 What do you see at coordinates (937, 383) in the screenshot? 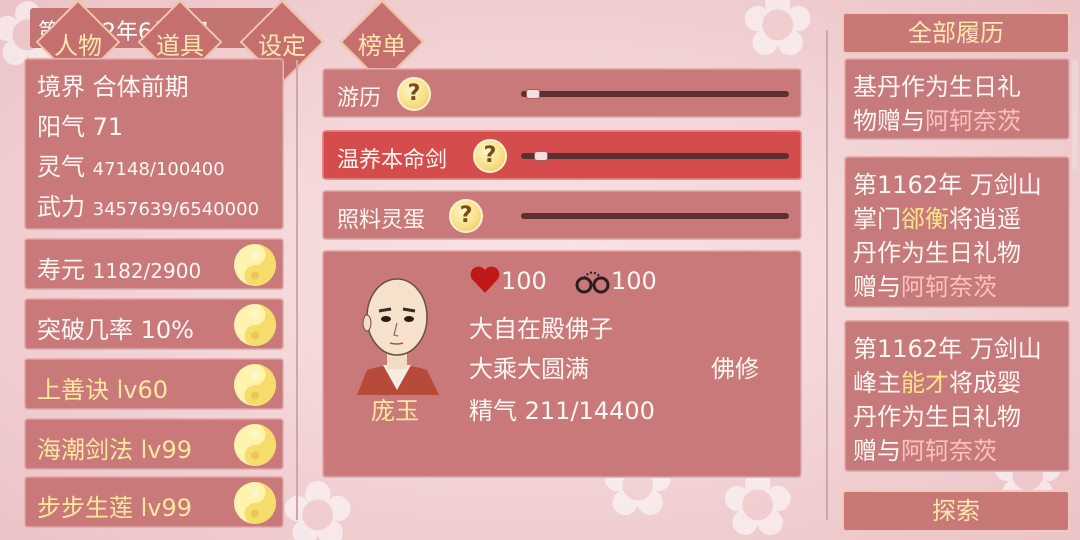
I see `log-line: 峰主能才将成婴` at bounding box center [937, 383].